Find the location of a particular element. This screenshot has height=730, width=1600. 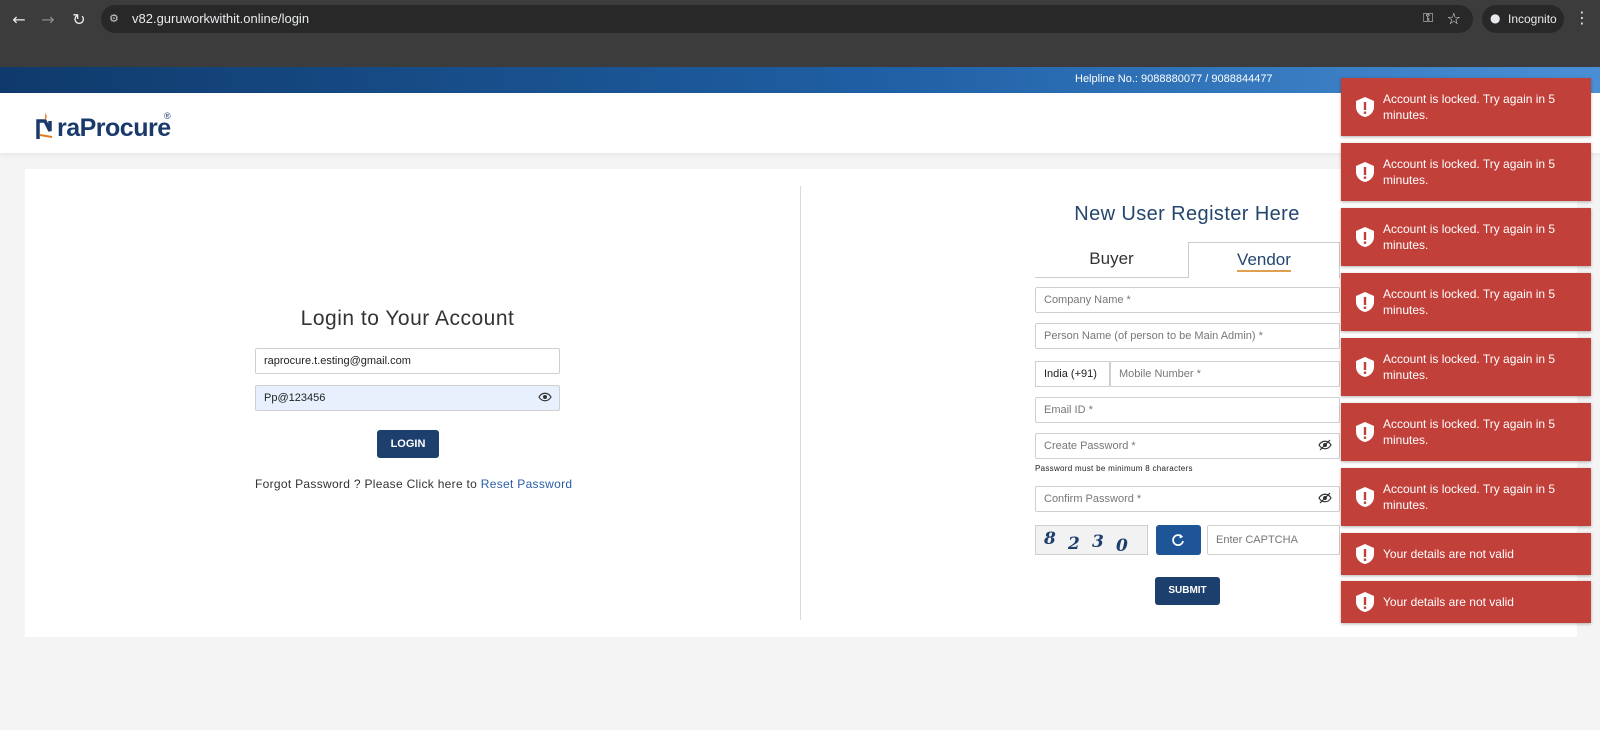

captcha-image: 8 2 3 0 is located at coordinates (1091, 540).